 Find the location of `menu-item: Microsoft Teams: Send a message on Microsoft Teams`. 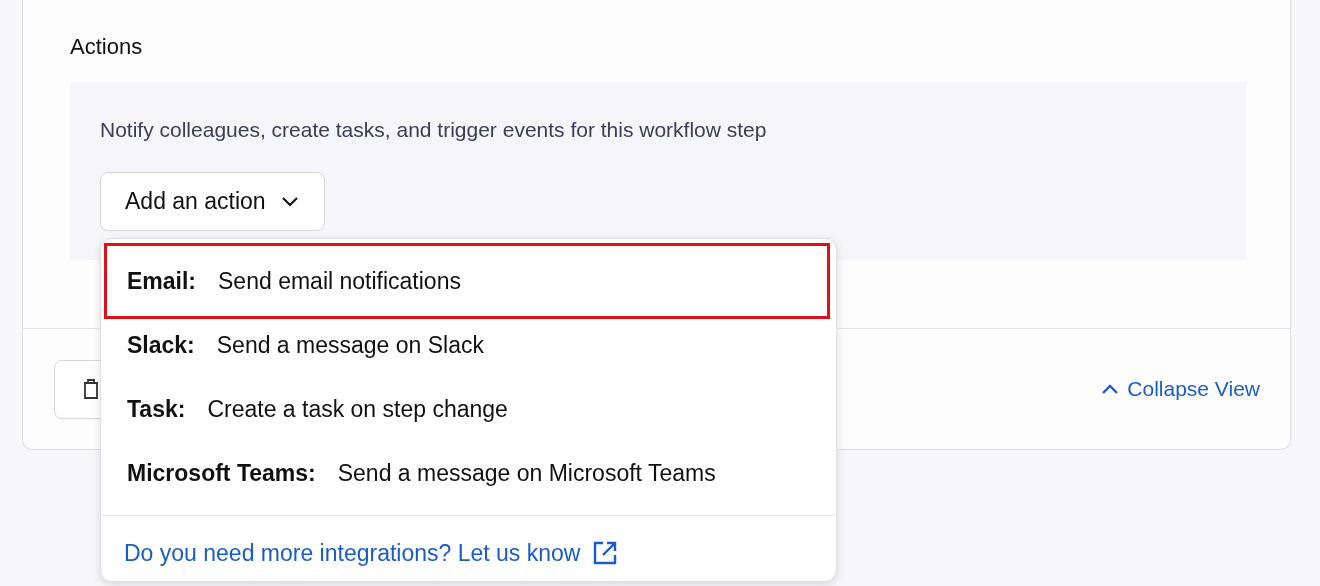

menu-item: Microsoft Teams: Send a message on Microsoft Teams is located at coordinates (467, 473).